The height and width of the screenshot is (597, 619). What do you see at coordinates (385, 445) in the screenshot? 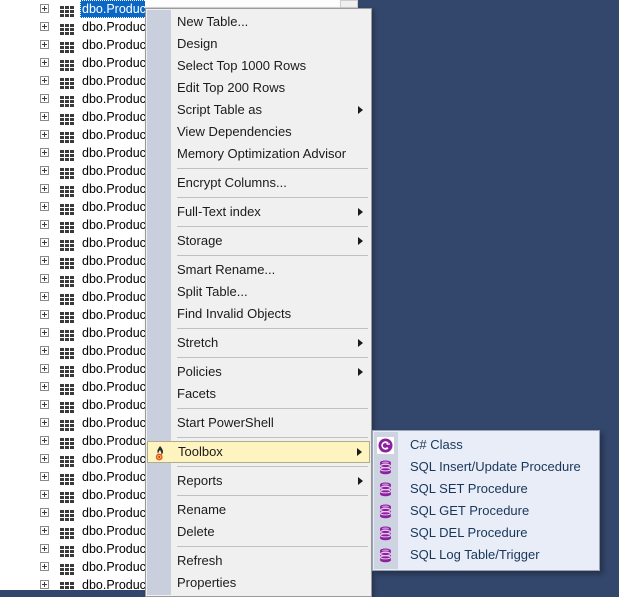
I see `csharp-class-icon` at bounding box center [385, 445].